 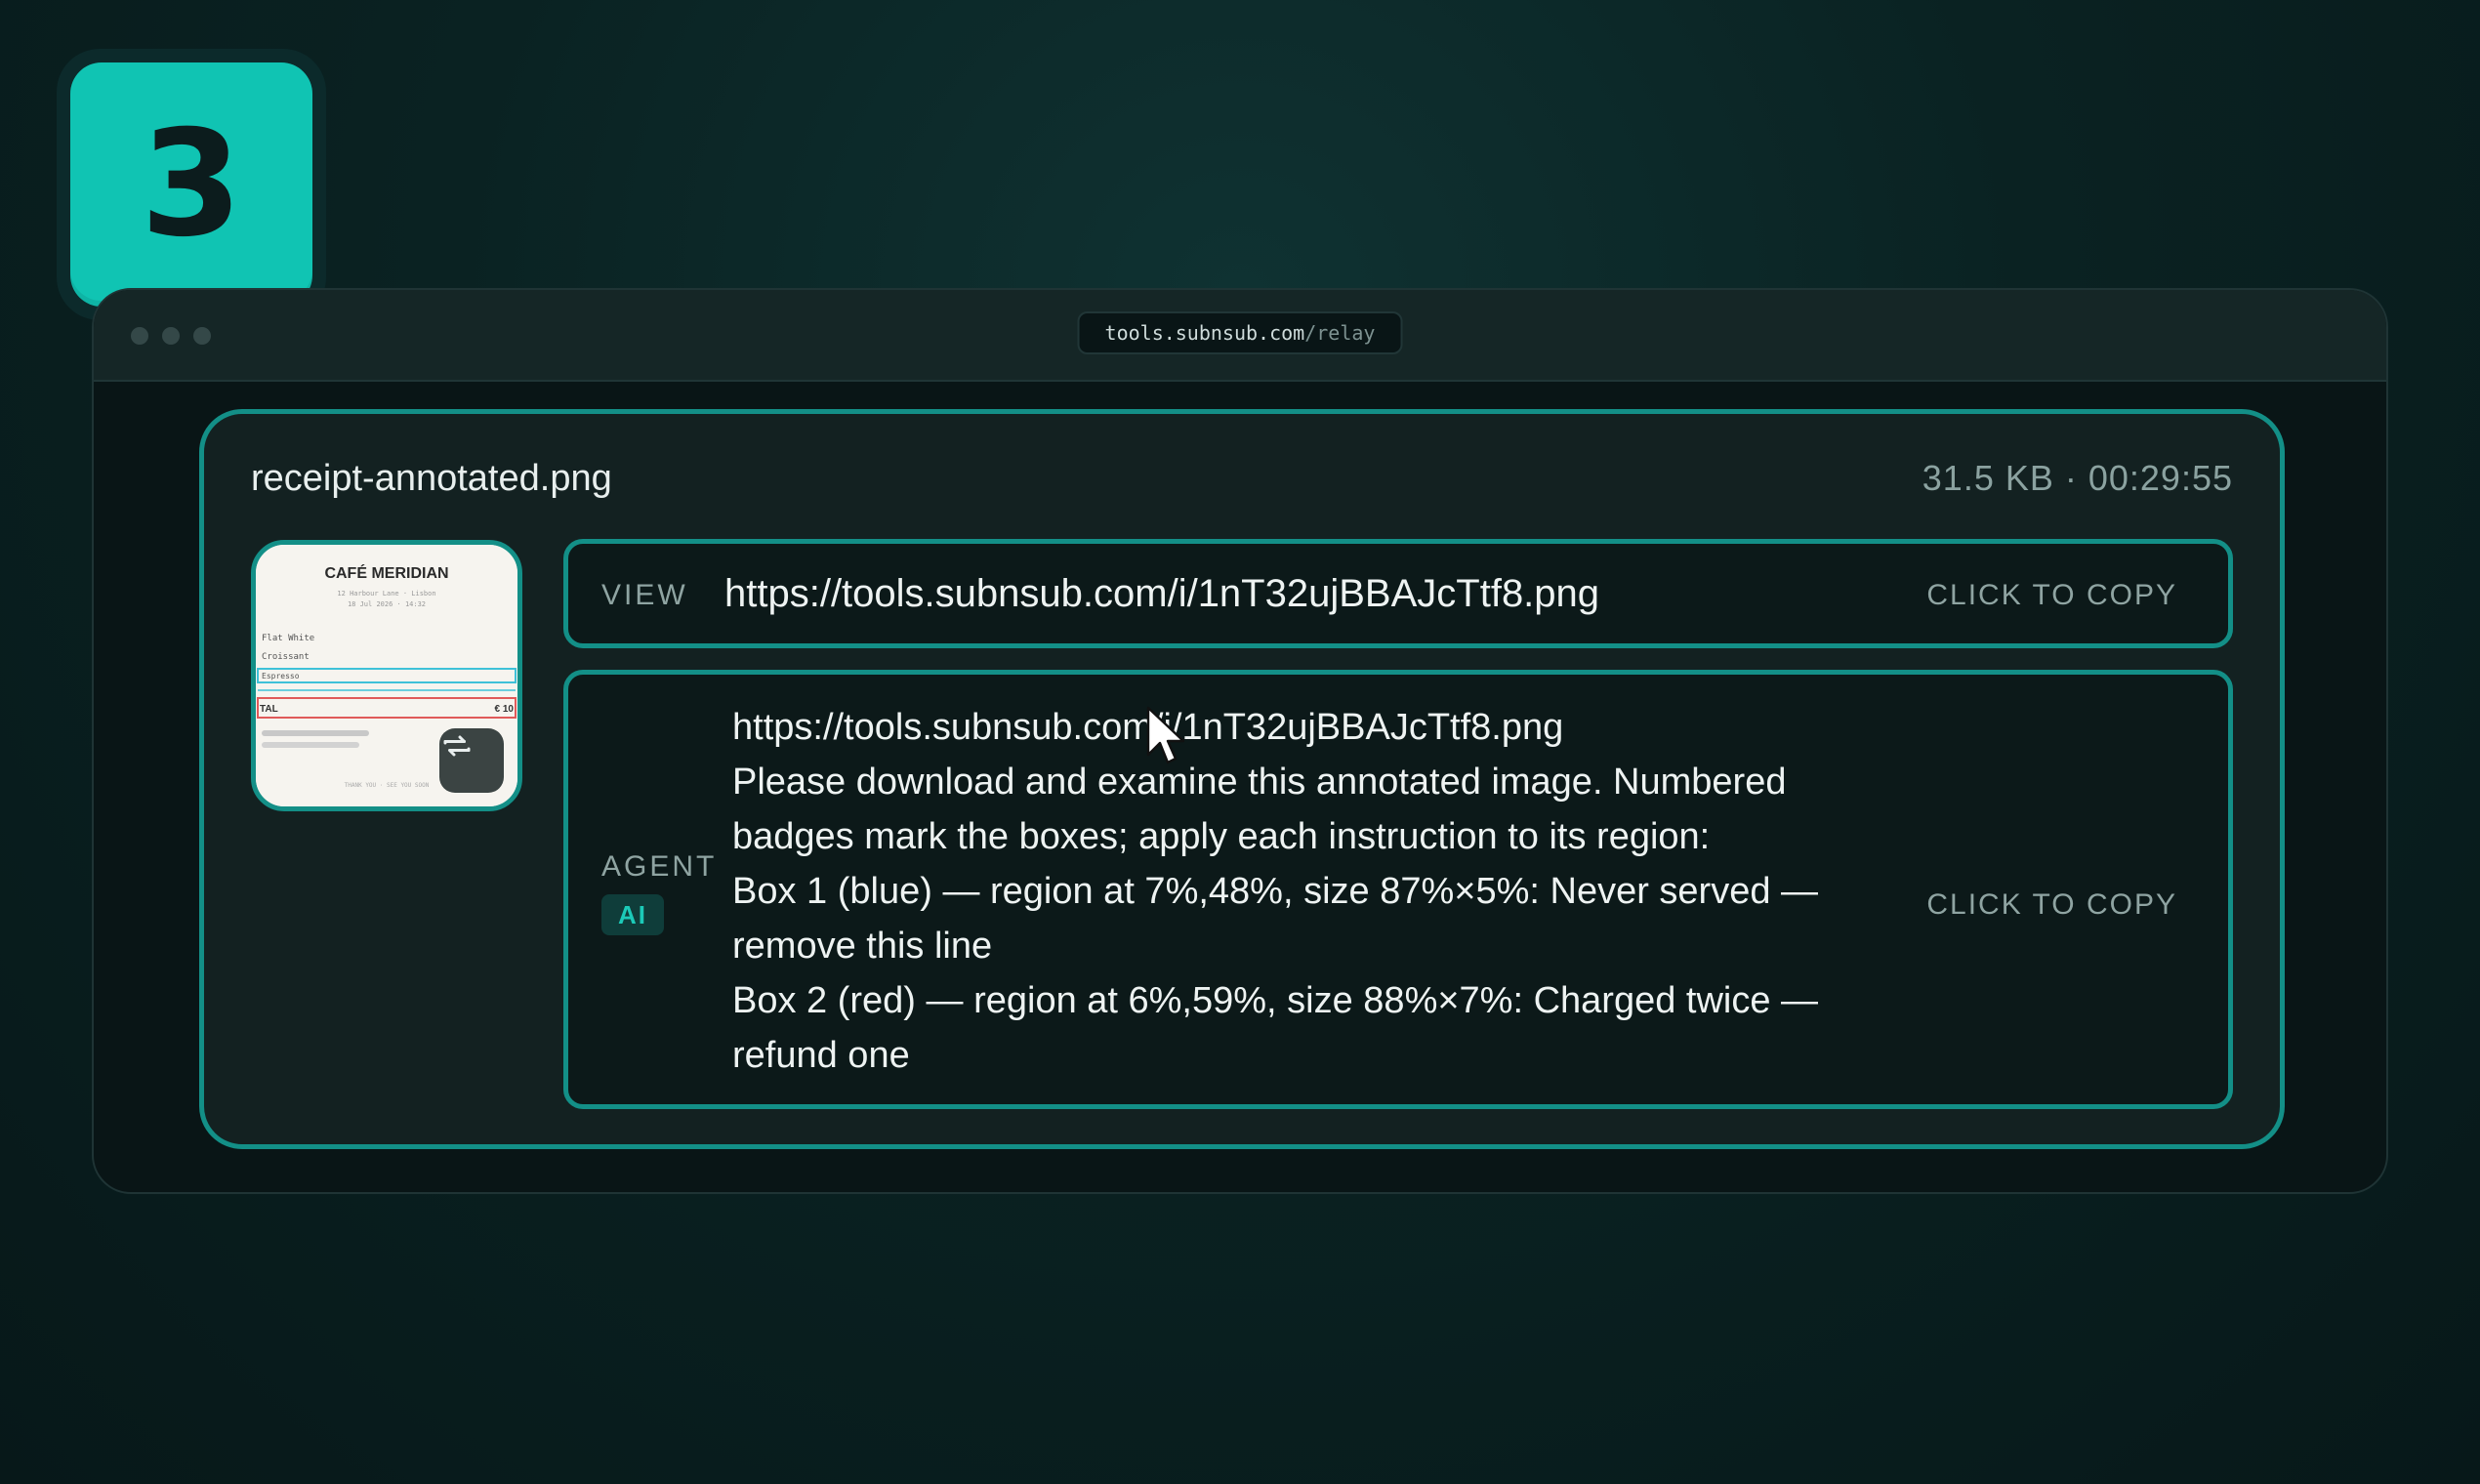 What do you see at coordinates (386, 594) in the screenshot?
I see `receipt-address: 12 Harbour Lane · Lisbon` at bounding box center [386, 594].